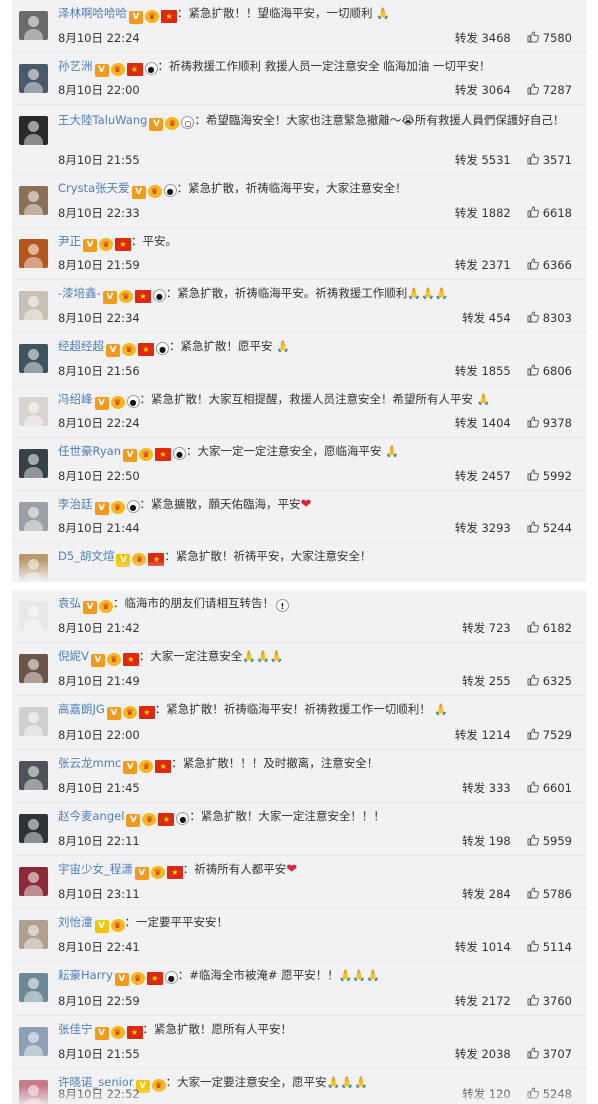  Describe the element at coordinates (549, 213) in the screenshot. I see `like-button: 6618` at that location.